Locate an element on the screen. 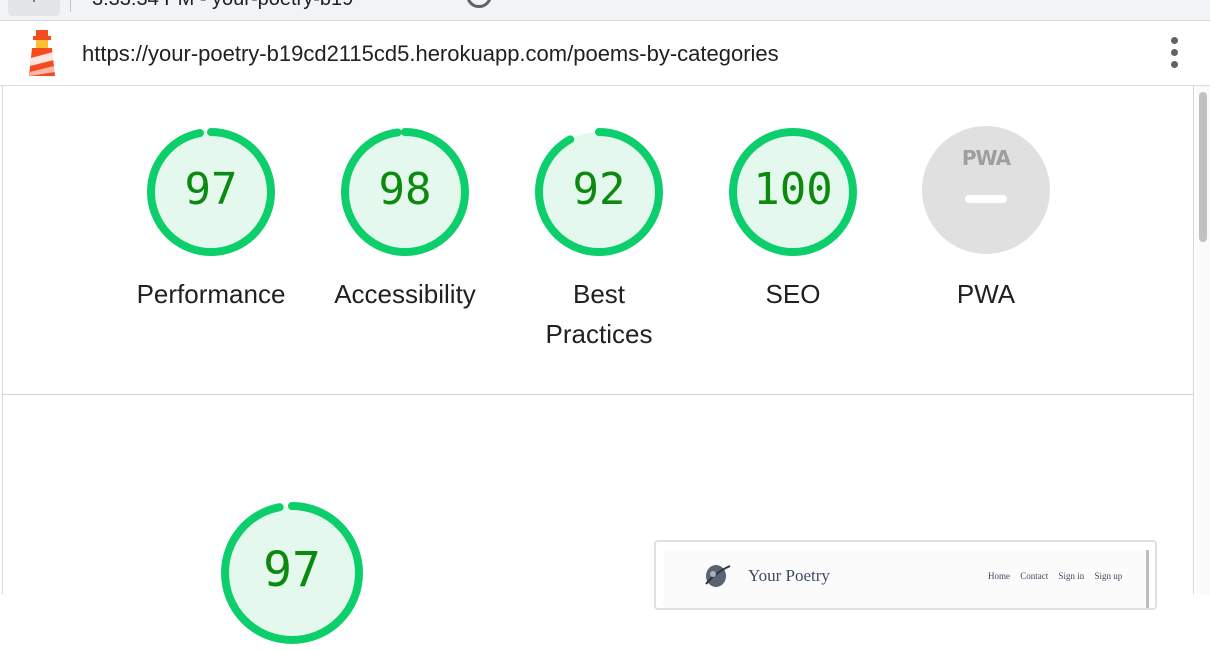  score-gauge-accessibility: 98 is located at coordinates (405, 192).